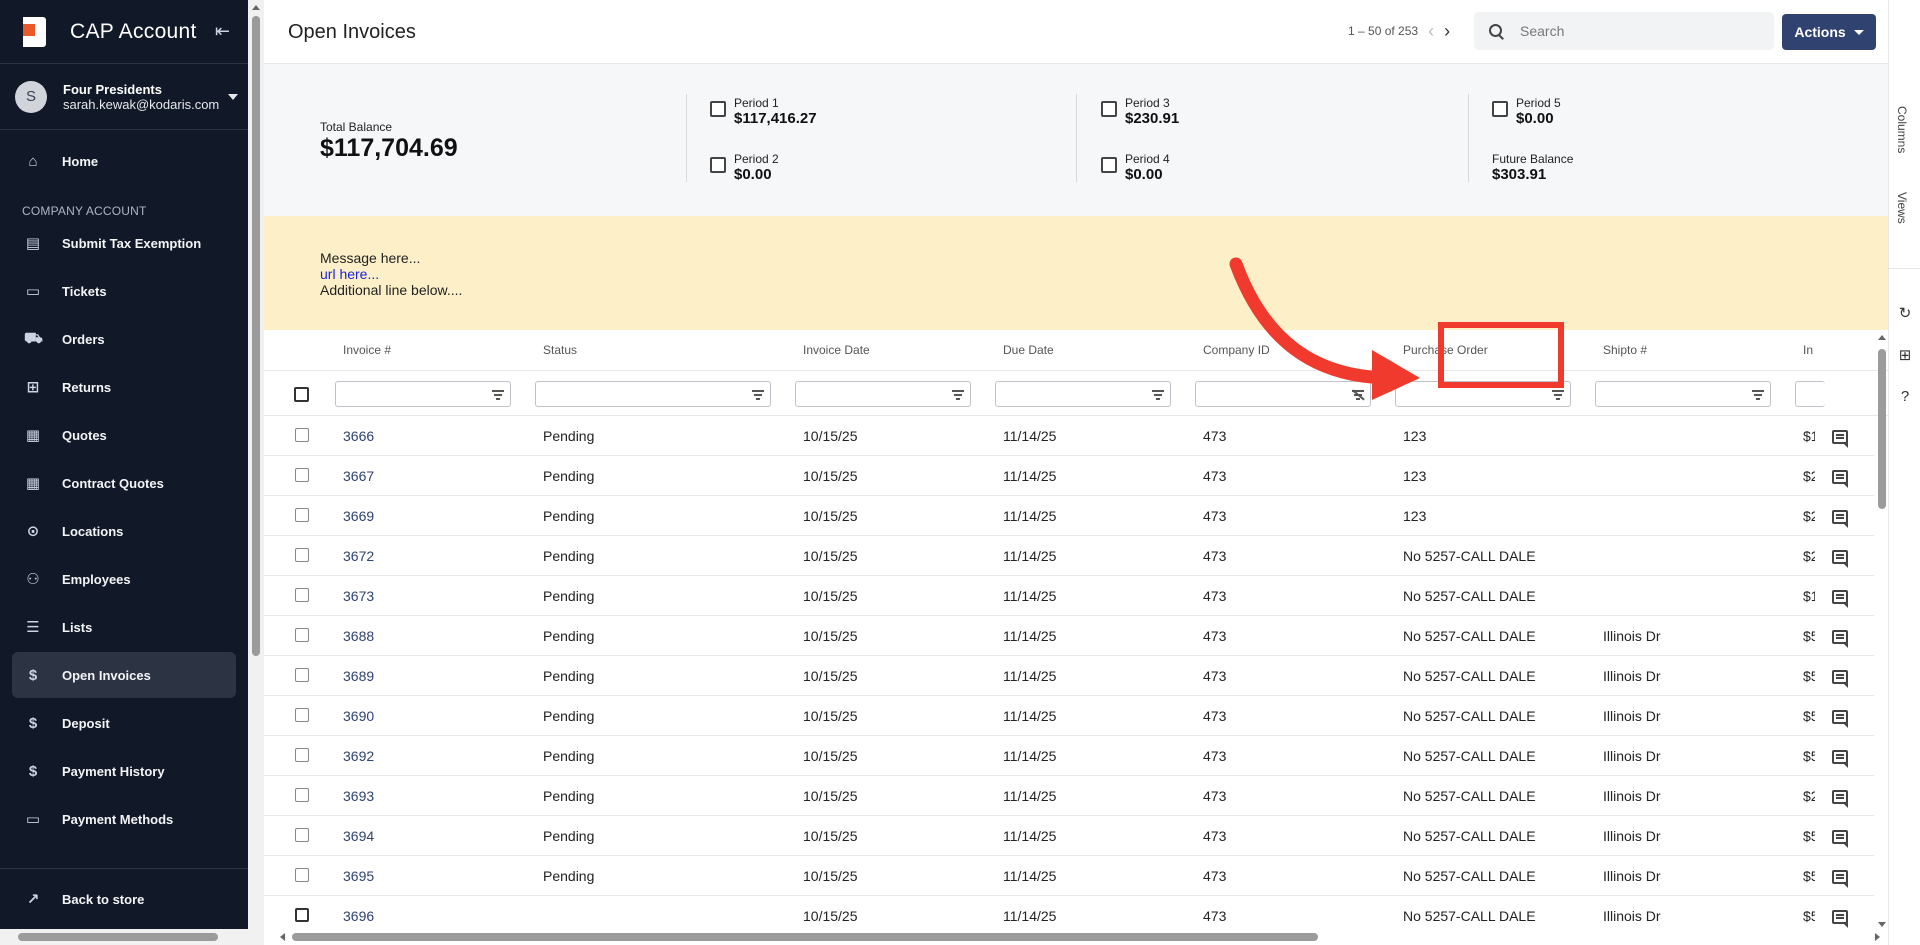 The width and height of the screenshot is (1920, 945). Describe the element at coordinates (358, 916) in the screenshot. I see `cell-invoice: 3696` at that location.